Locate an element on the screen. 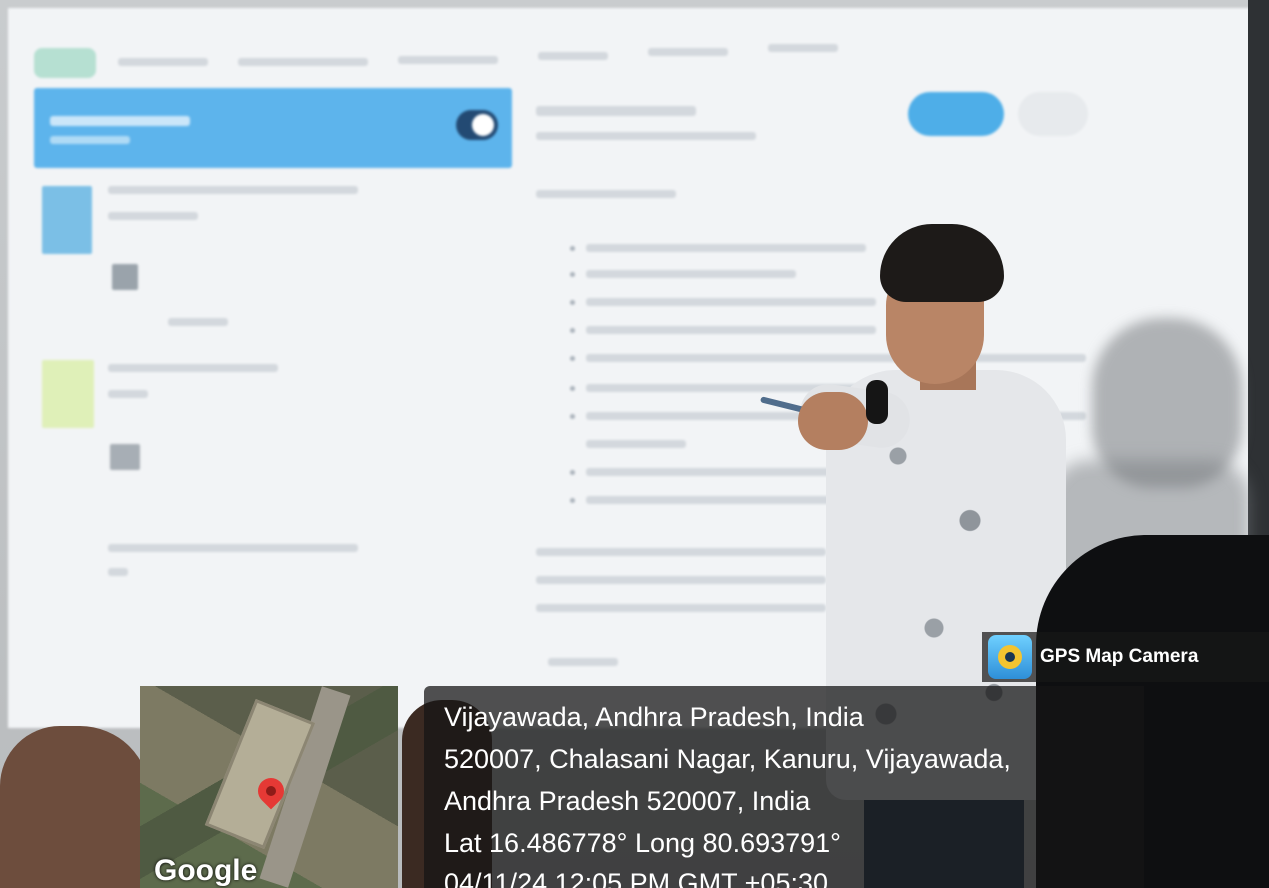 This screenshot has height=888, width=1269. satellite-map-thumbnail: Google is located at coordinates (269, 787).